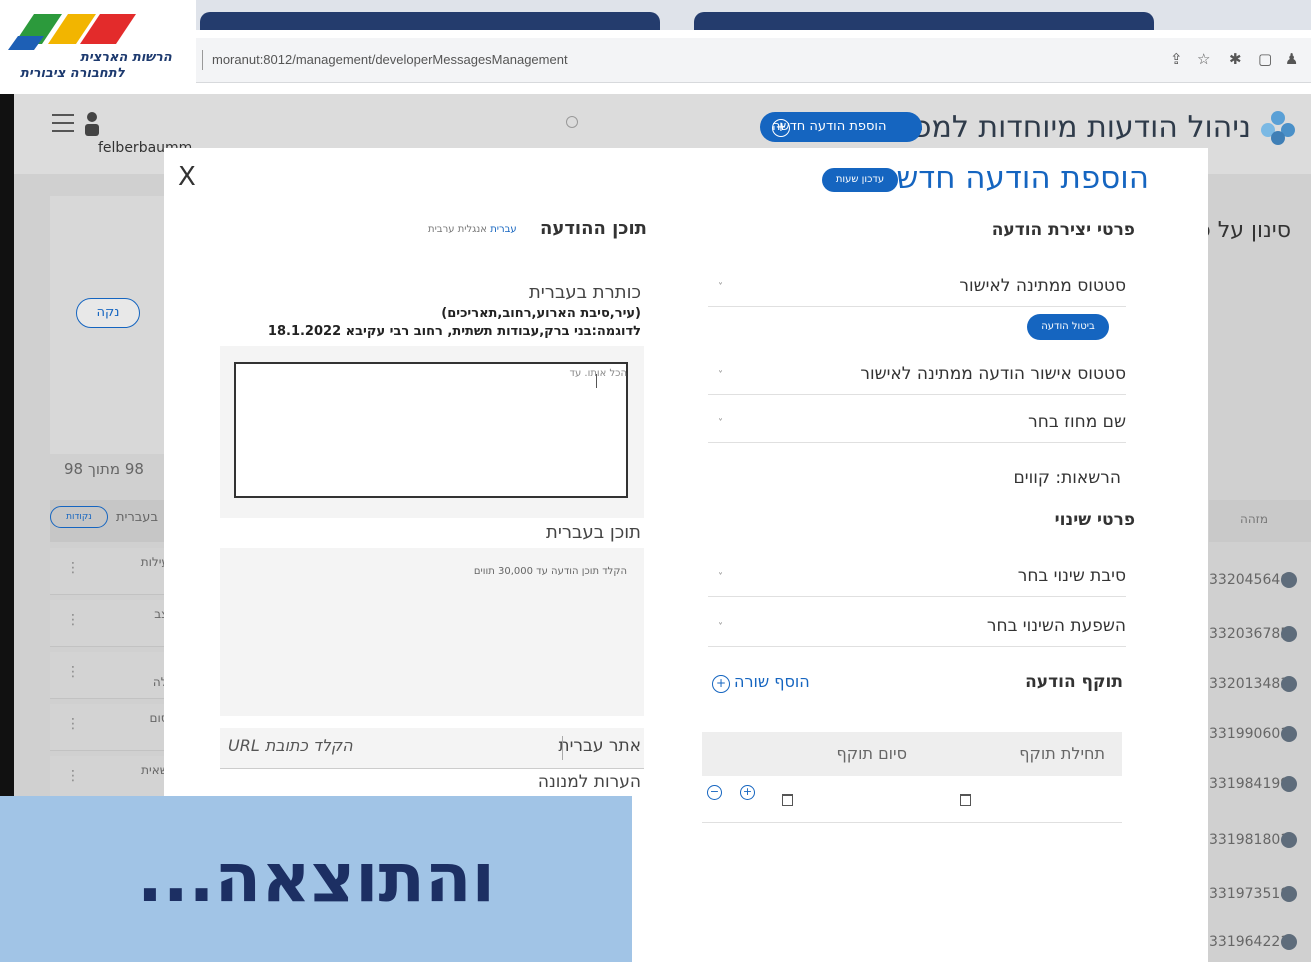 The height and width of the screenshot is (962, 1311). What do you see at coordinates (290, 745) in the screenshot?
I see `url-placeholder: הקלד כתובת URL` at bounding box center [290, 745].